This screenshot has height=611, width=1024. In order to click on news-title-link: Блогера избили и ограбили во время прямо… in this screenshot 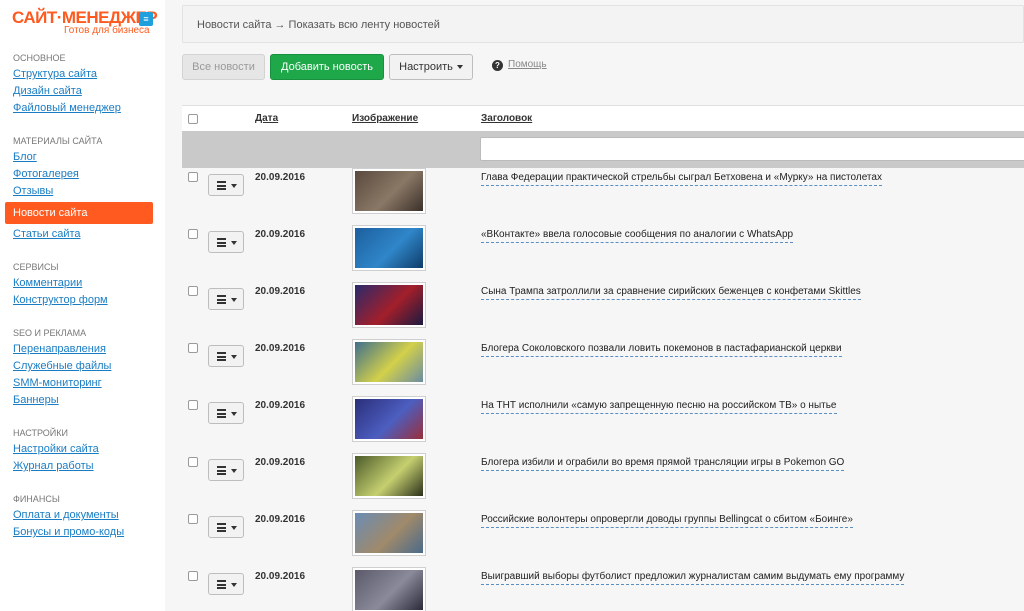, I will do `click(663, 464)`.